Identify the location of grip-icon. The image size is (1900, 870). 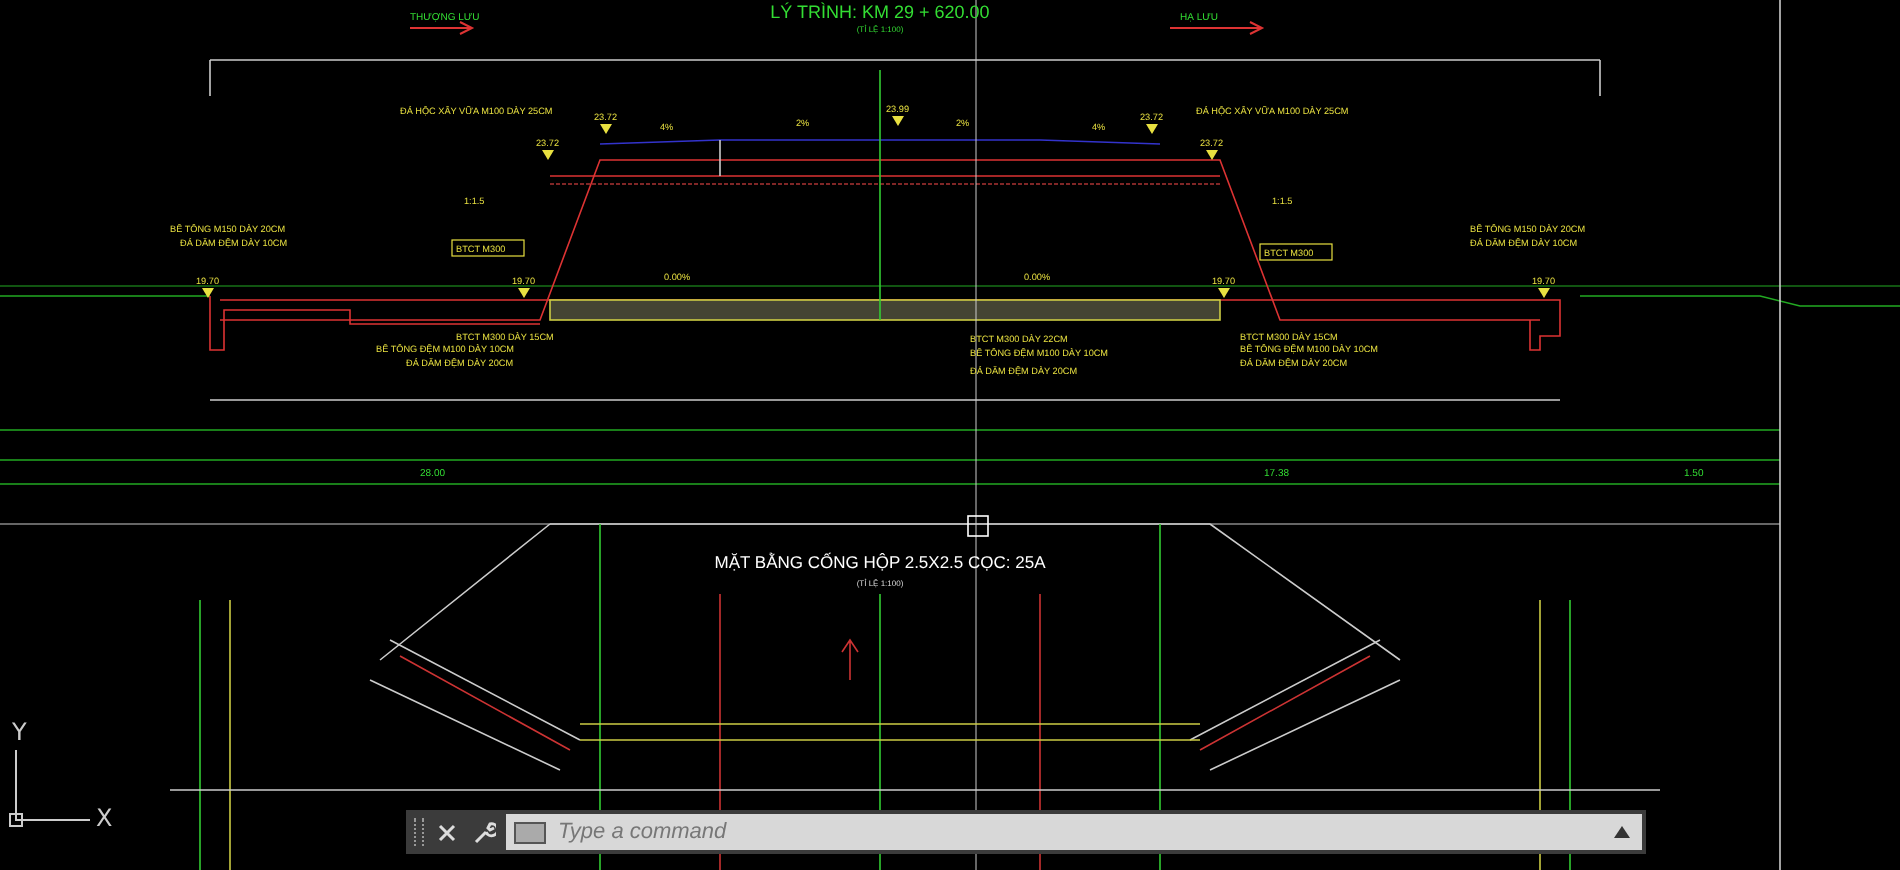
(419, 832).